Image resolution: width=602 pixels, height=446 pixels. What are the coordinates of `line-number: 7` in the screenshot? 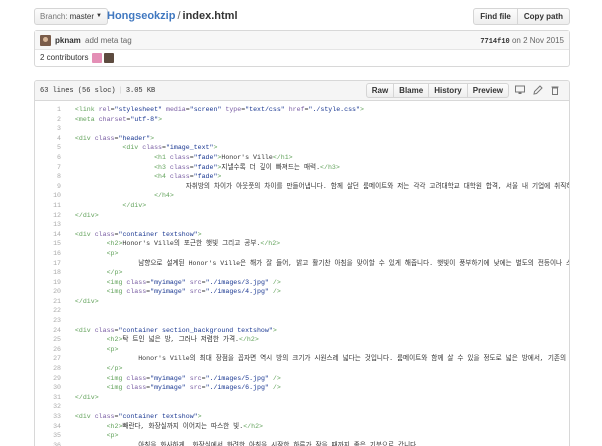 It's located at (48, 168).